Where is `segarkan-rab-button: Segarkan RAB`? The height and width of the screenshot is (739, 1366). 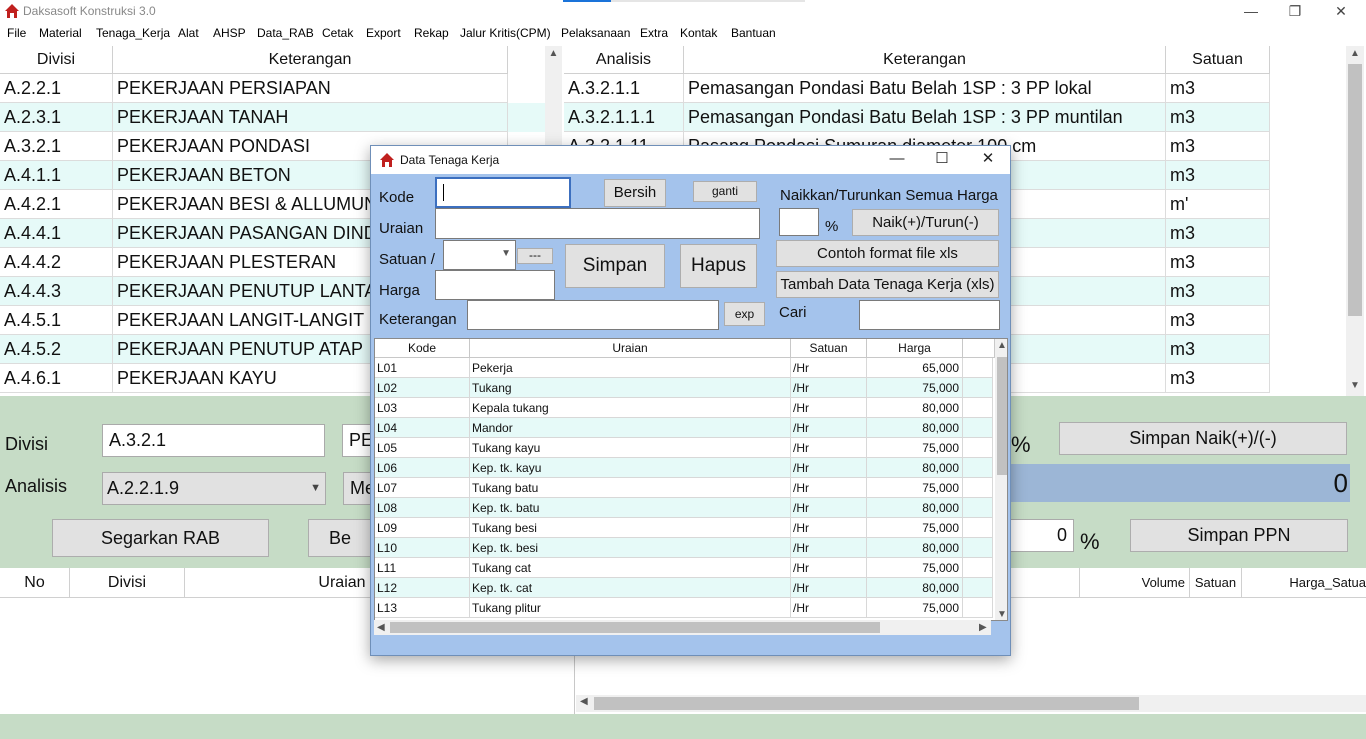
segarkan-rab-button: Segarkan RAB is located at coordinates (160, 538).